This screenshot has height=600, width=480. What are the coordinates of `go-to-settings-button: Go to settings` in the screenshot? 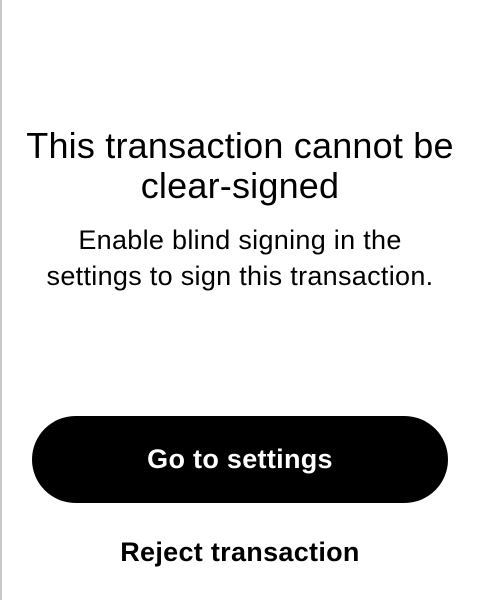 It's located at (240, 459).